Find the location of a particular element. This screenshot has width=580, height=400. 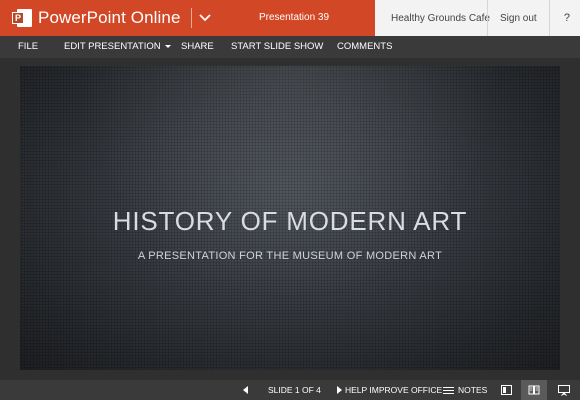

menu-edit-presentation: EDIT PRESENTATION is located at coordinates (117, 47).